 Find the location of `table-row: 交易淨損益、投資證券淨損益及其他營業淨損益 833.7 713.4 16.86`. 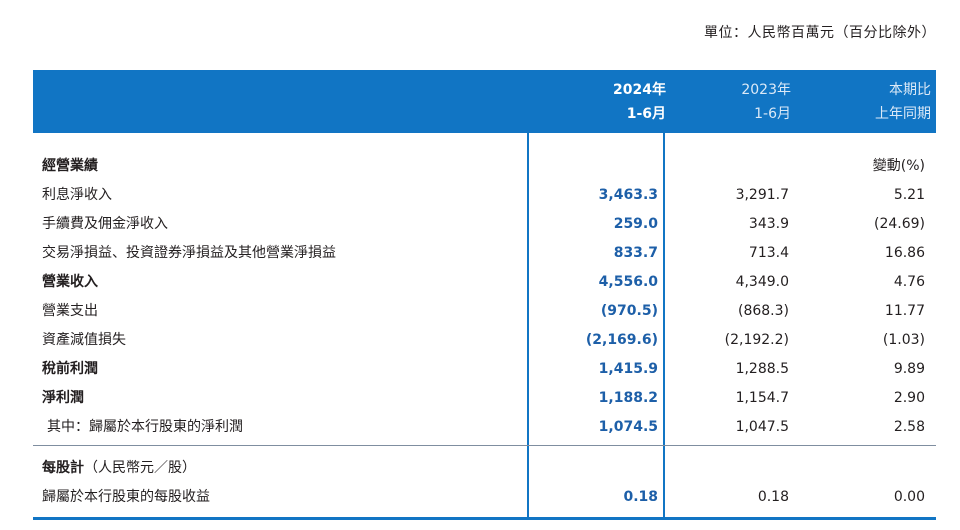

table-row: 交易淨損益、投資證券淨損益及其他營業淨損益 833.7 713.4 16.86 is located at coordinates (484, 253).